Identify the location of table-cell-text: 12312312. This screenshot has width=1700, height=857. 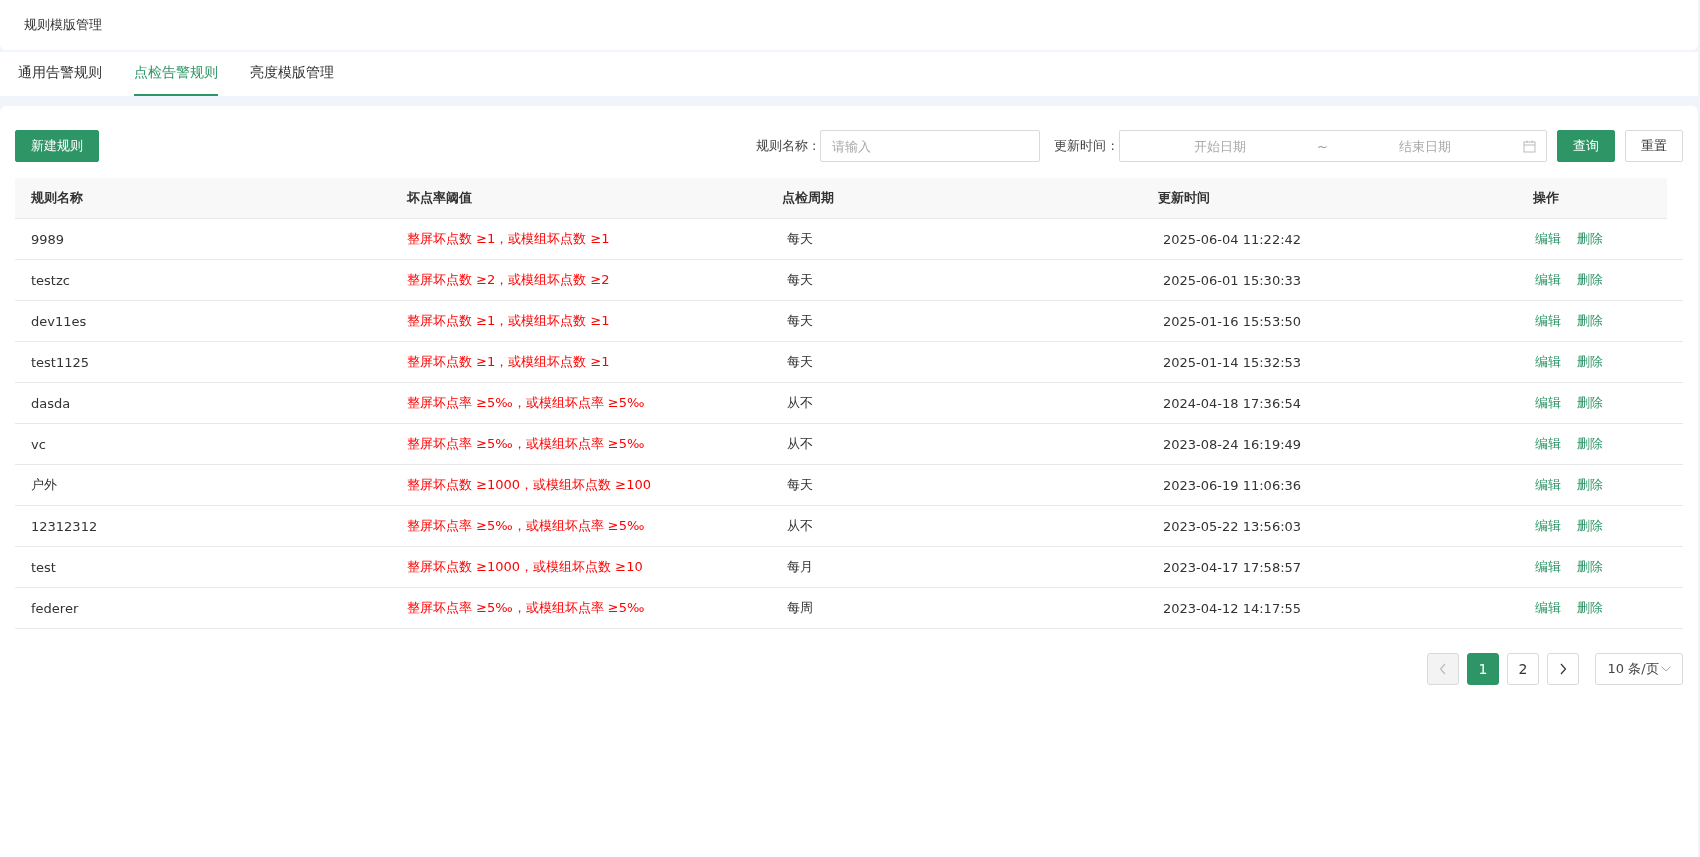
(64, 526).